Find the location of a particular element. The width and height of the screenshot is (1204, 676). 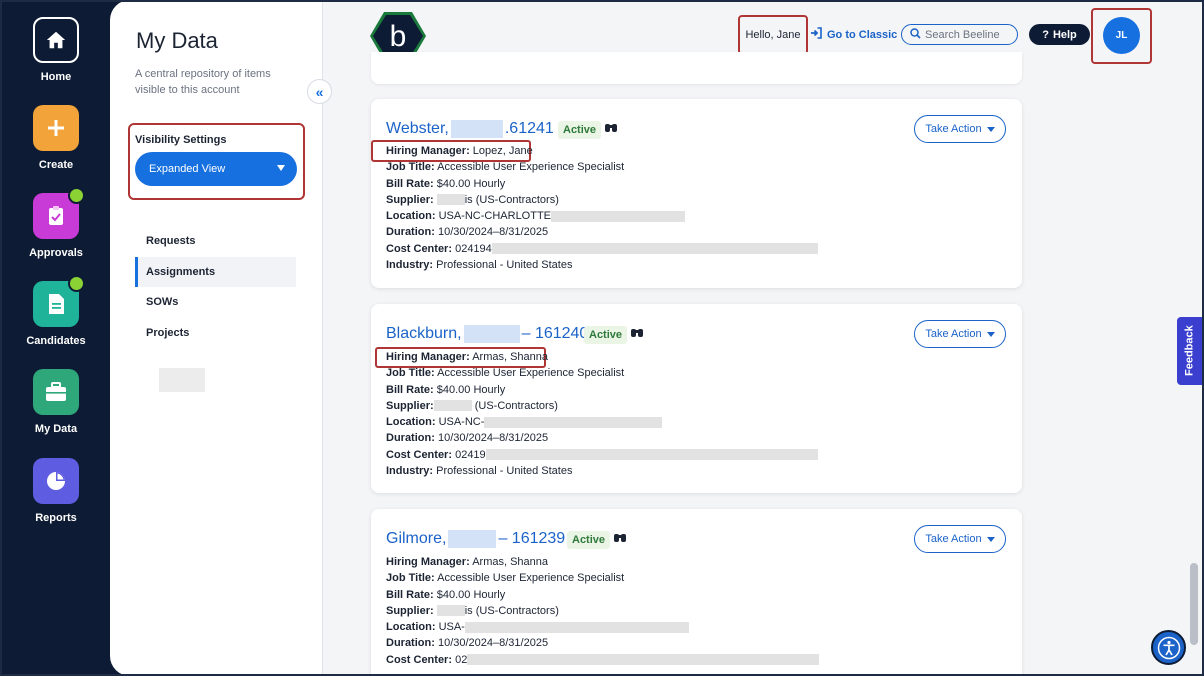

search-placeholder: Search Beeline is located at coordinates (962, 34).